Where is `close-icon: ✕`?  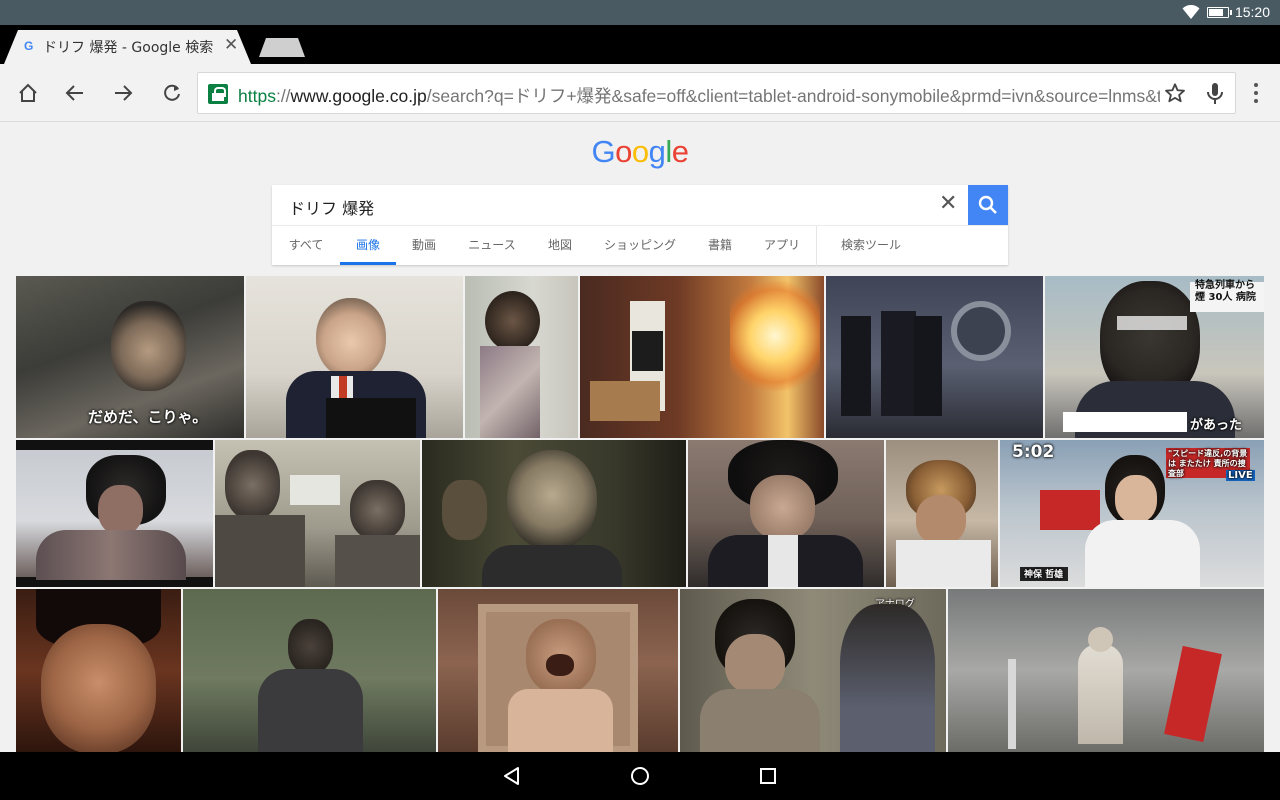 close-icon: ✕ is located at coordinates (231, 45).